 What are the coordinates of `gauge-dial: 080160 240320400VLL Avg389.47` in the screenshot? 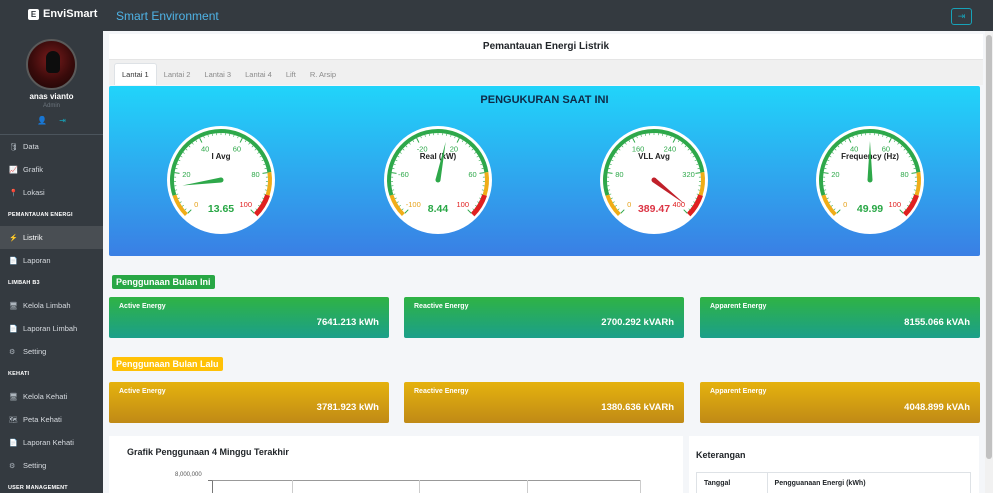 It's located at (654, 180).